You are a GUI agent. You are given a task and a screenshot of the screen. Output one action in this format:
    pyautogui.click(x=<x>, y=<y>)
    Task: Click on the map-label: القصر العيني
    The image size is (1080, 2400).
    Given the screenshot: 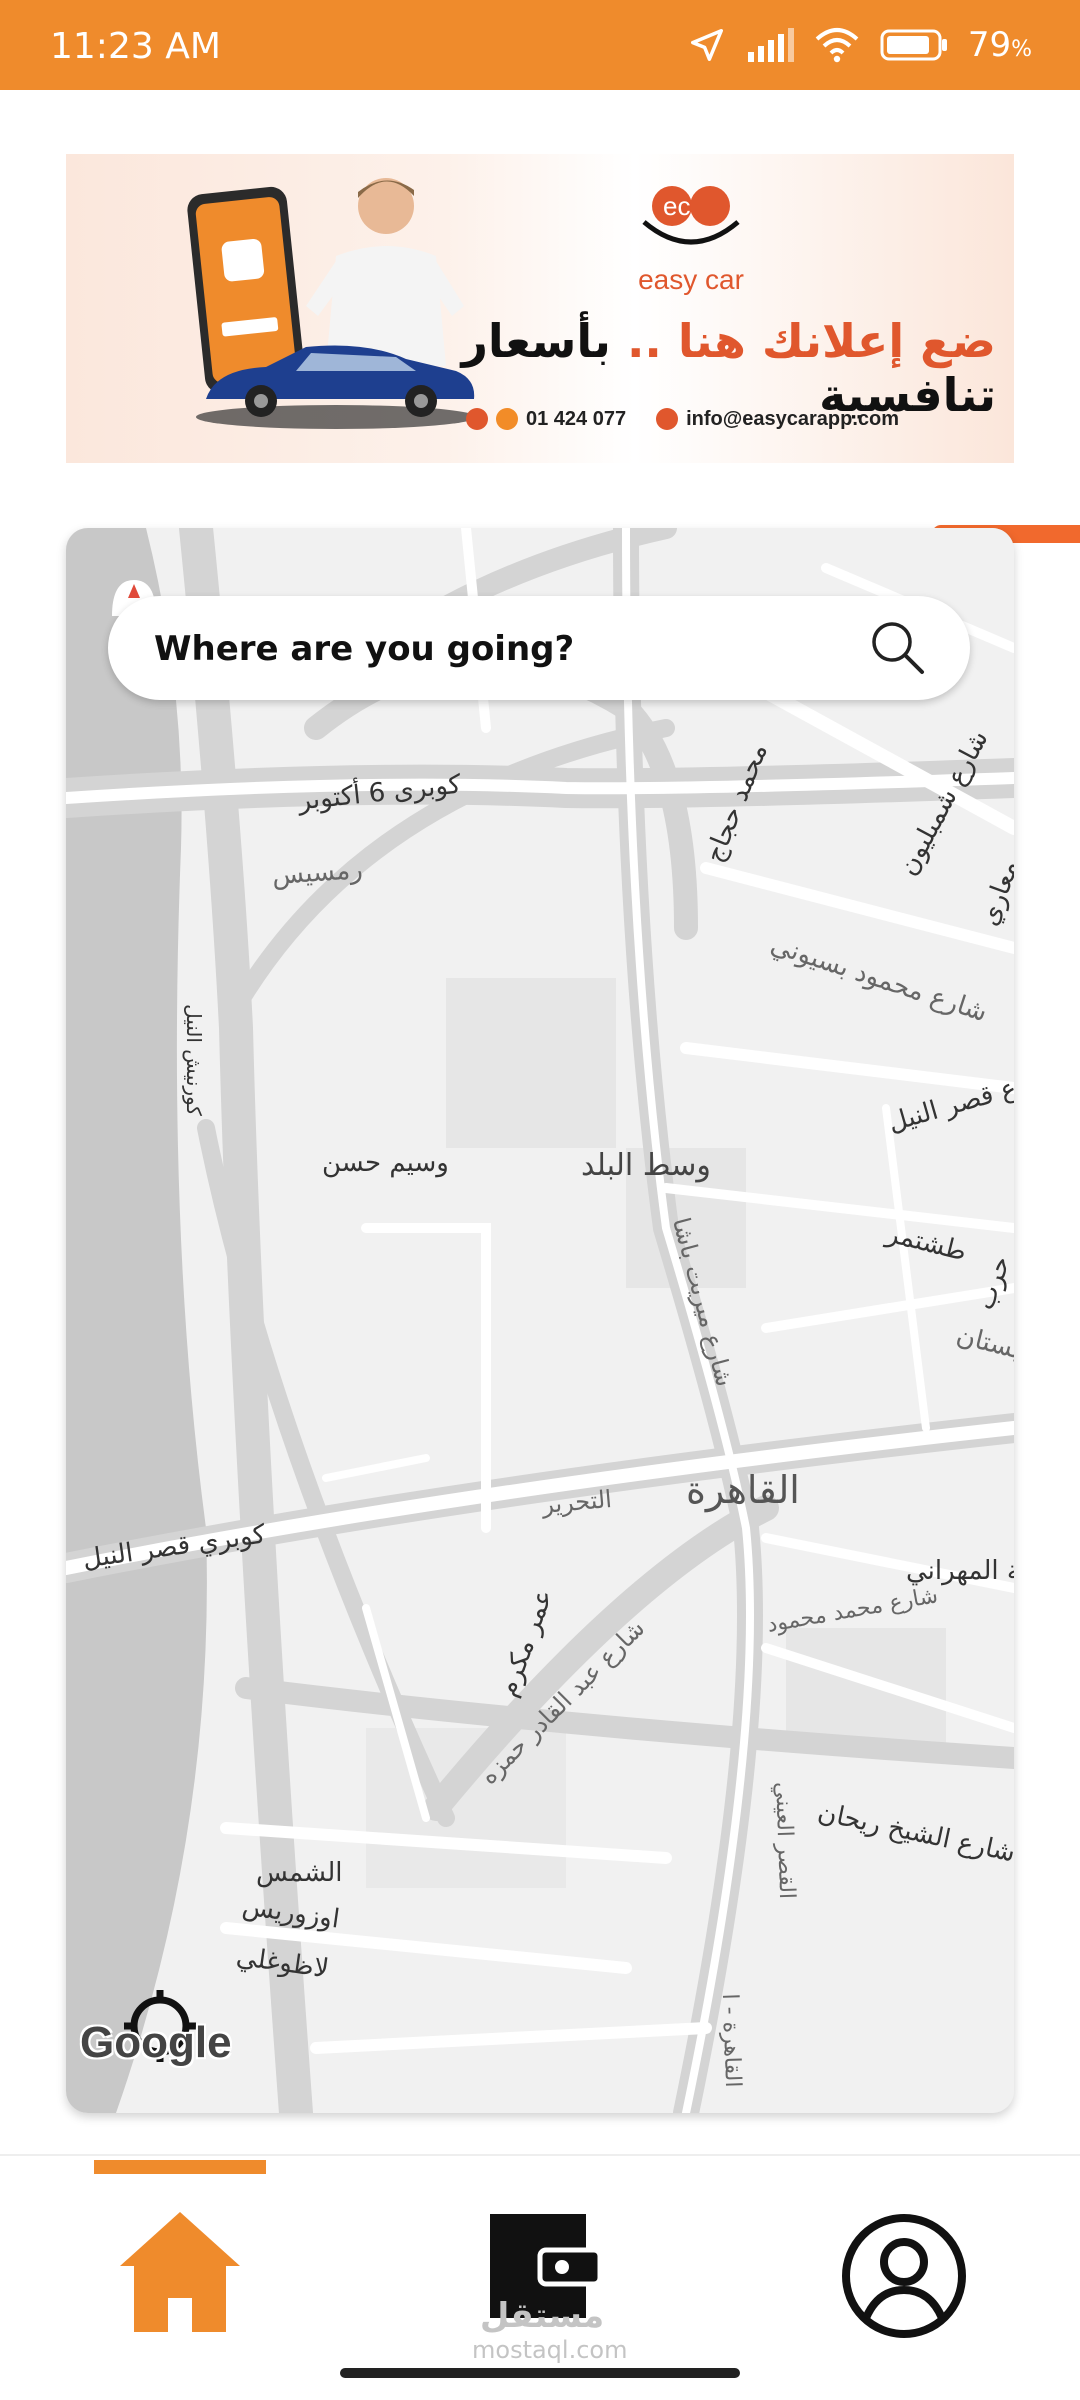 What is the action you would take?
    pyautogui.click(x=785, y=1840)
    